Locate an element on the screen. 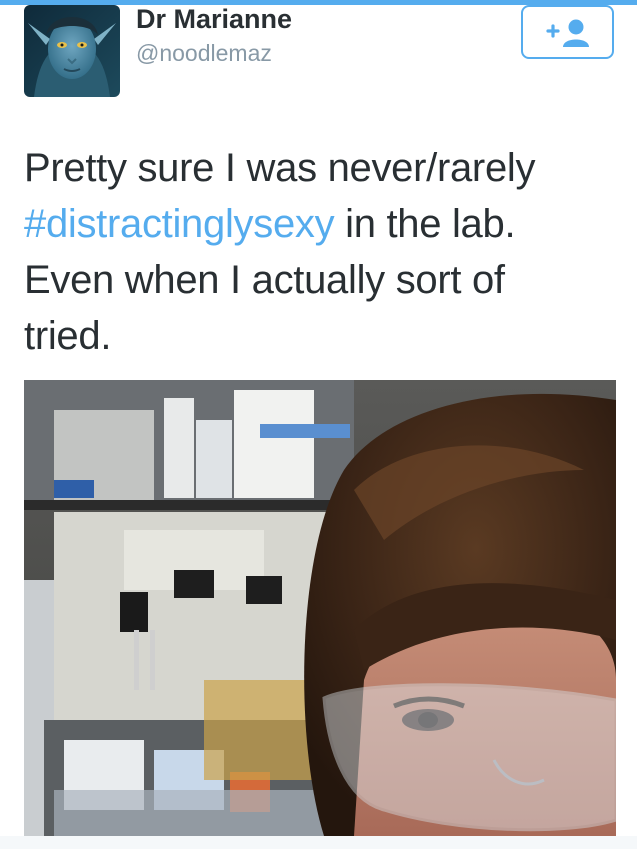 This screenshot has width=637, height=849. follow-button is located at coordinates (567, 32).